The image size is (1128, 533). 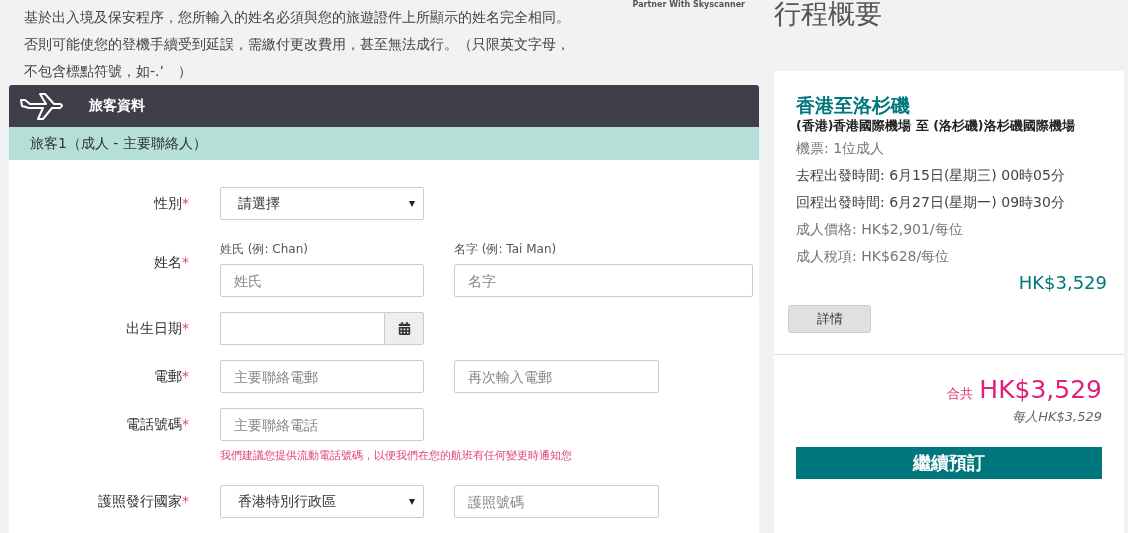 I want to click on total-label: 合共, so click(x=960, y=394).